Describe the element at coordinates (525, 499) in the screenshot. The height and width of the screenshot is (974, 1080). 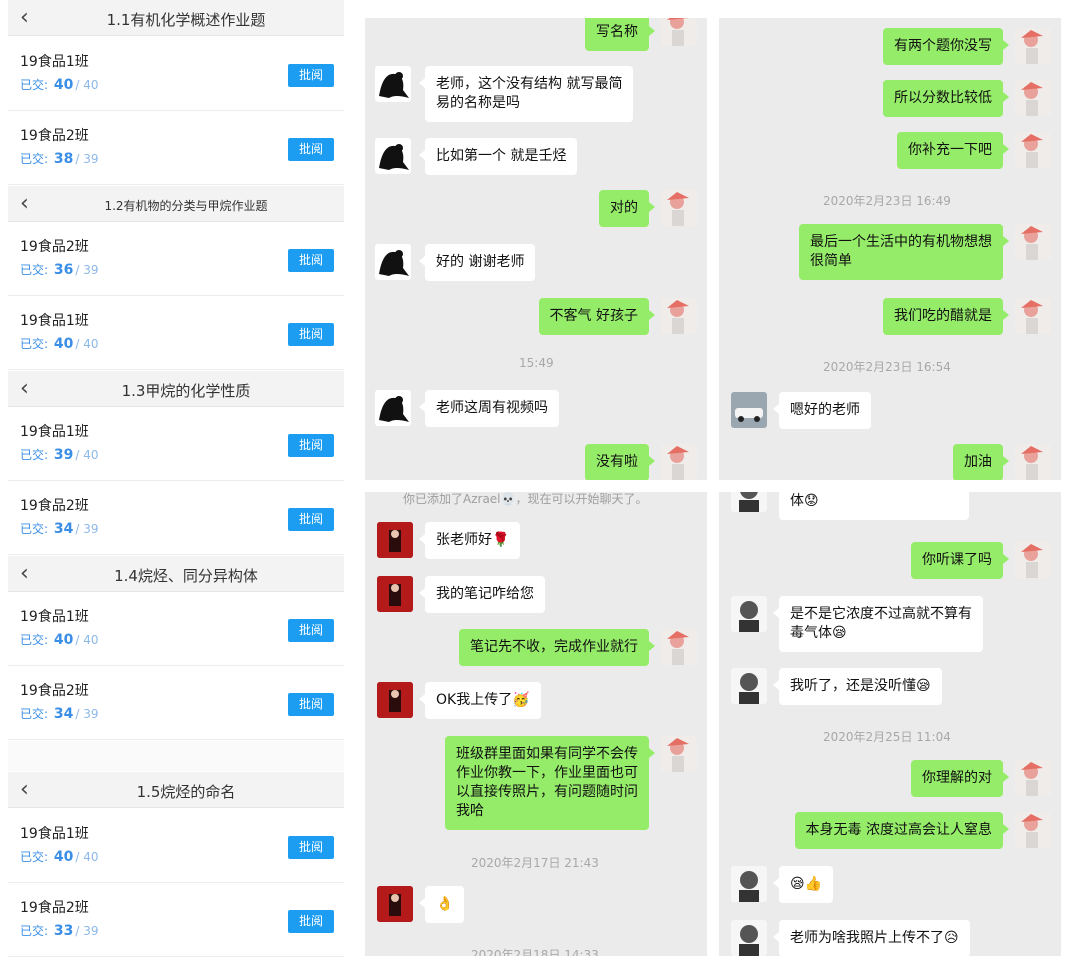
I see `system-message: 你已添加了Azrael💀，现在可以开始聊天了。` at that location.